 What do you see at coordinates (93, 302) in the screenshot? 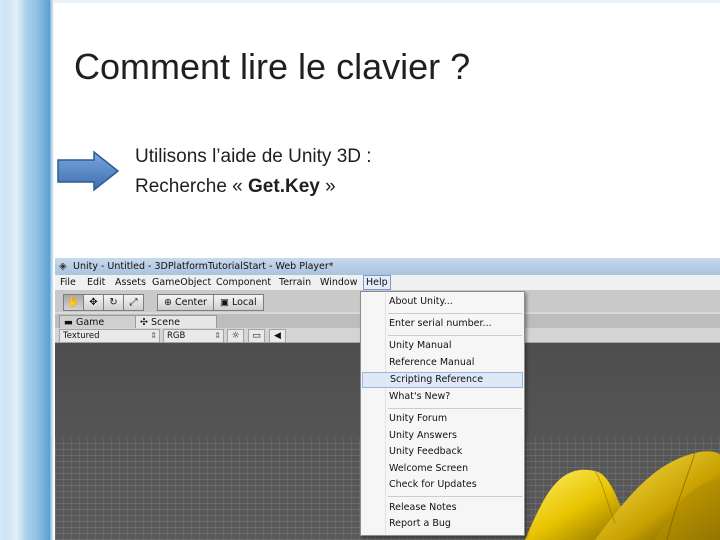
I see `move-icon: ✥` at bounding box center [93, 302].